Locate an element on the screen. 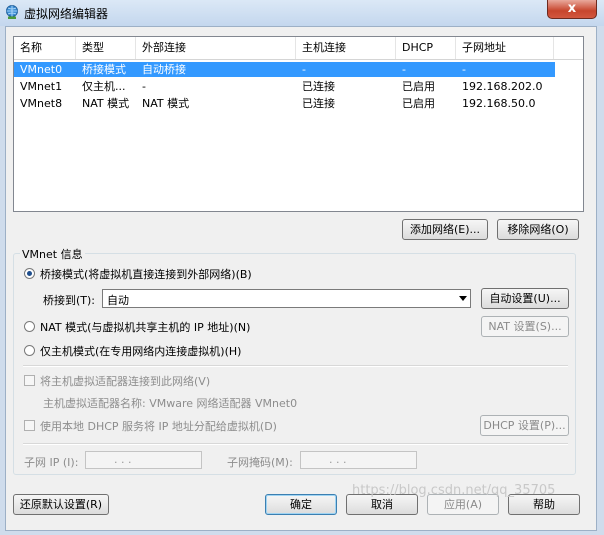  subnet-mask-input: . . . is located at coordinates (358, 460).